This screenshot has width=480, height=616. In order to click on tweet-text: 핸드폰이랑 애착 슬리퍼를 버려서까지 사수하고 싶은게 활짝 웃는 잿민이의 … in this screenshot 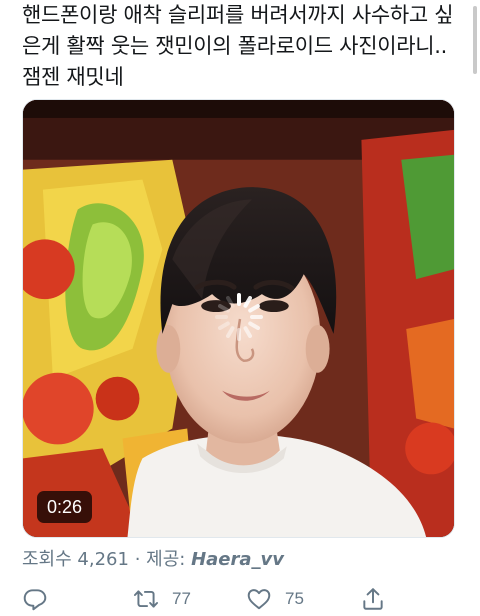, I will do `click(238, 46)`.